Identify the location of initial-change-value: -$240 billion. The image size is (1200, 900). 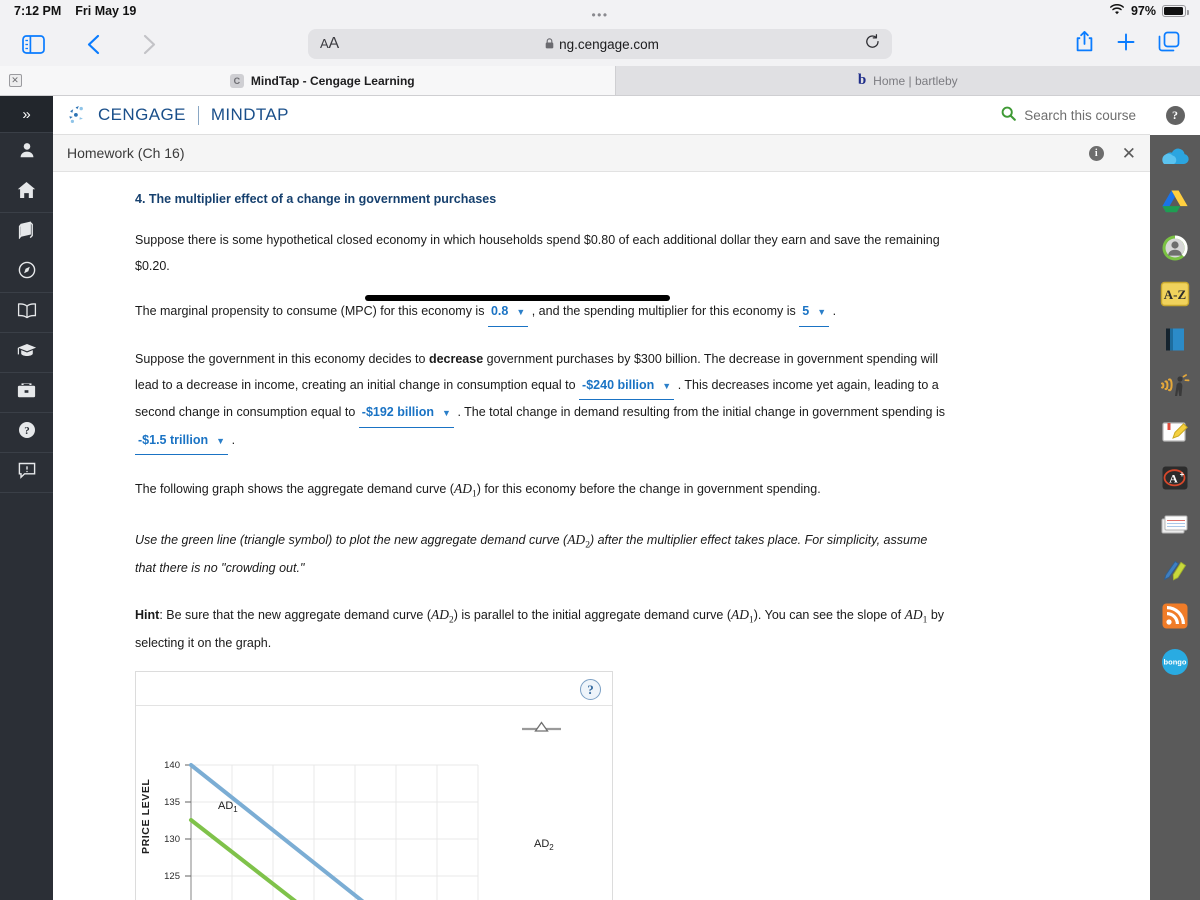
(618, 384).